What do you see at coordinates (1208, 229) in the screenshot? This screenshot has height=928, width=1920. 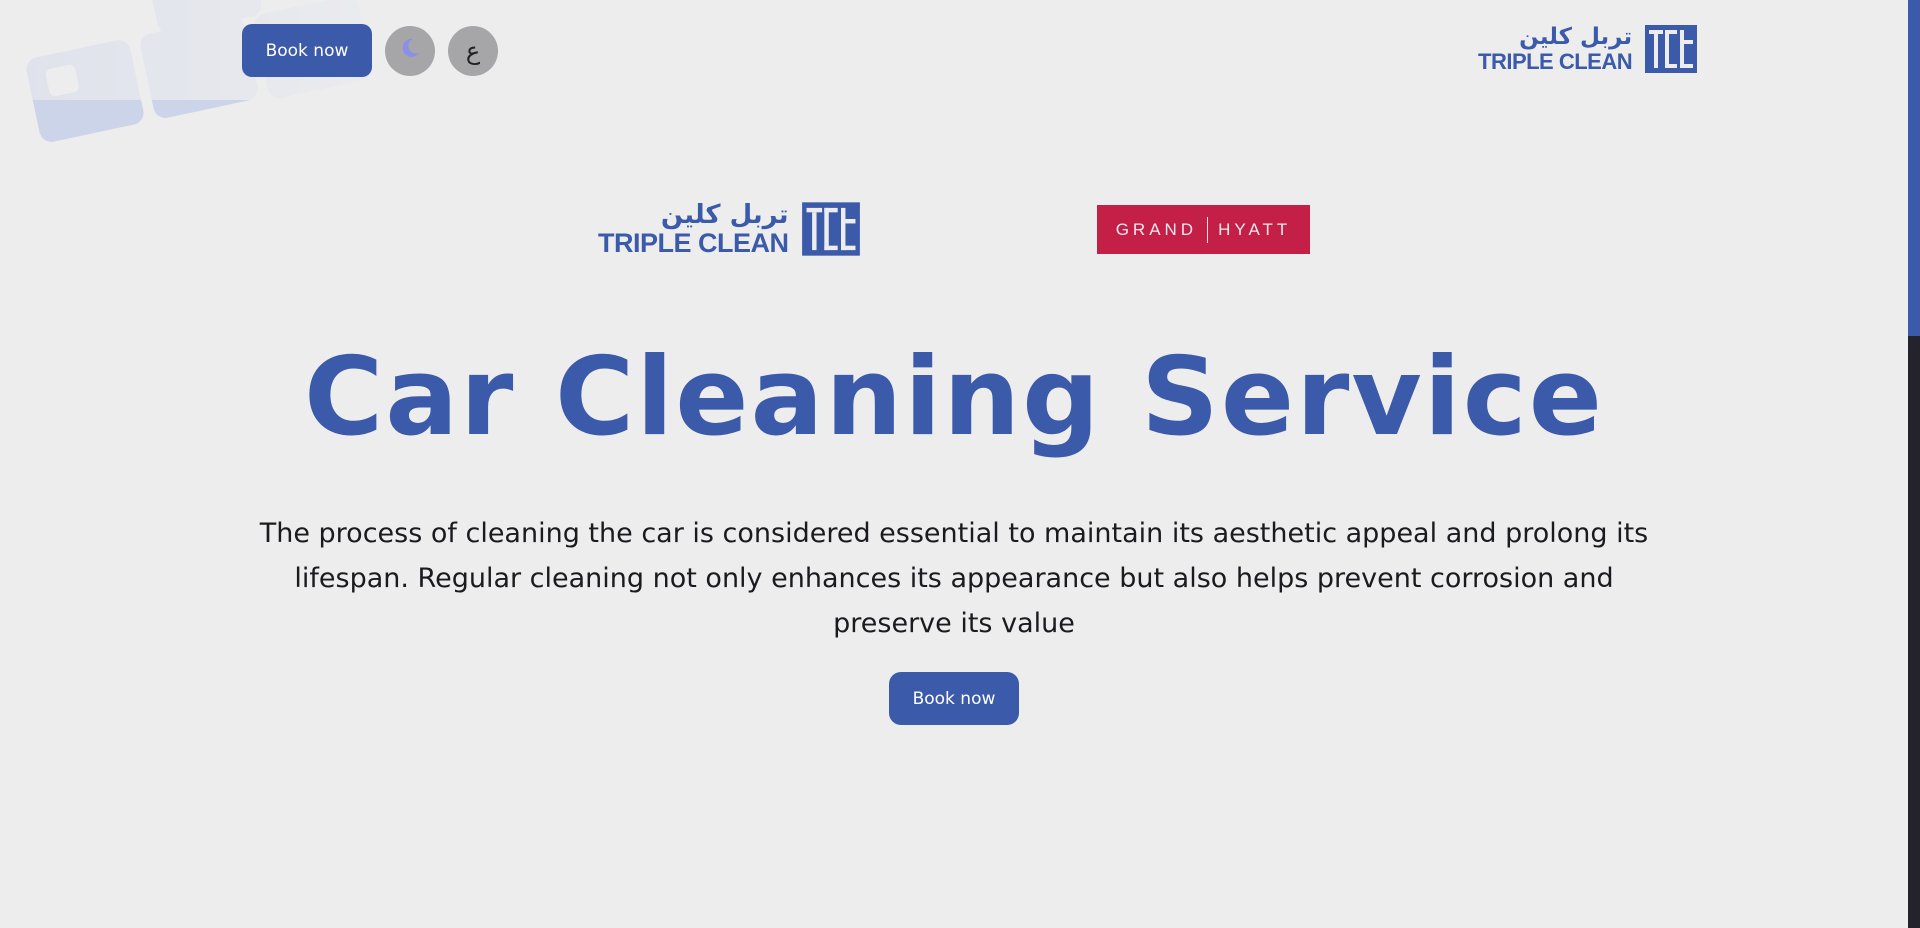 I see `hyatt-divider` at bounding box center [1208, 229].